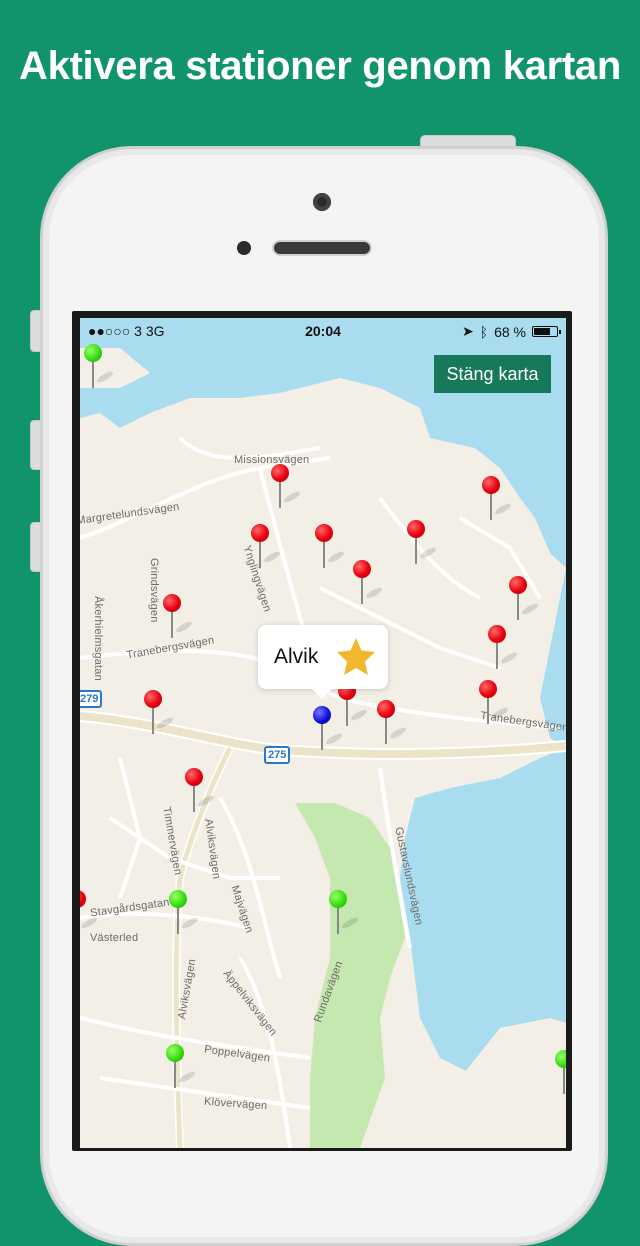 This screenshot has width=640, height=1246. What do you see at coordinates (322, 248) in the screenshot?
I see `speaker-grille` at bounding box center [322, 248].